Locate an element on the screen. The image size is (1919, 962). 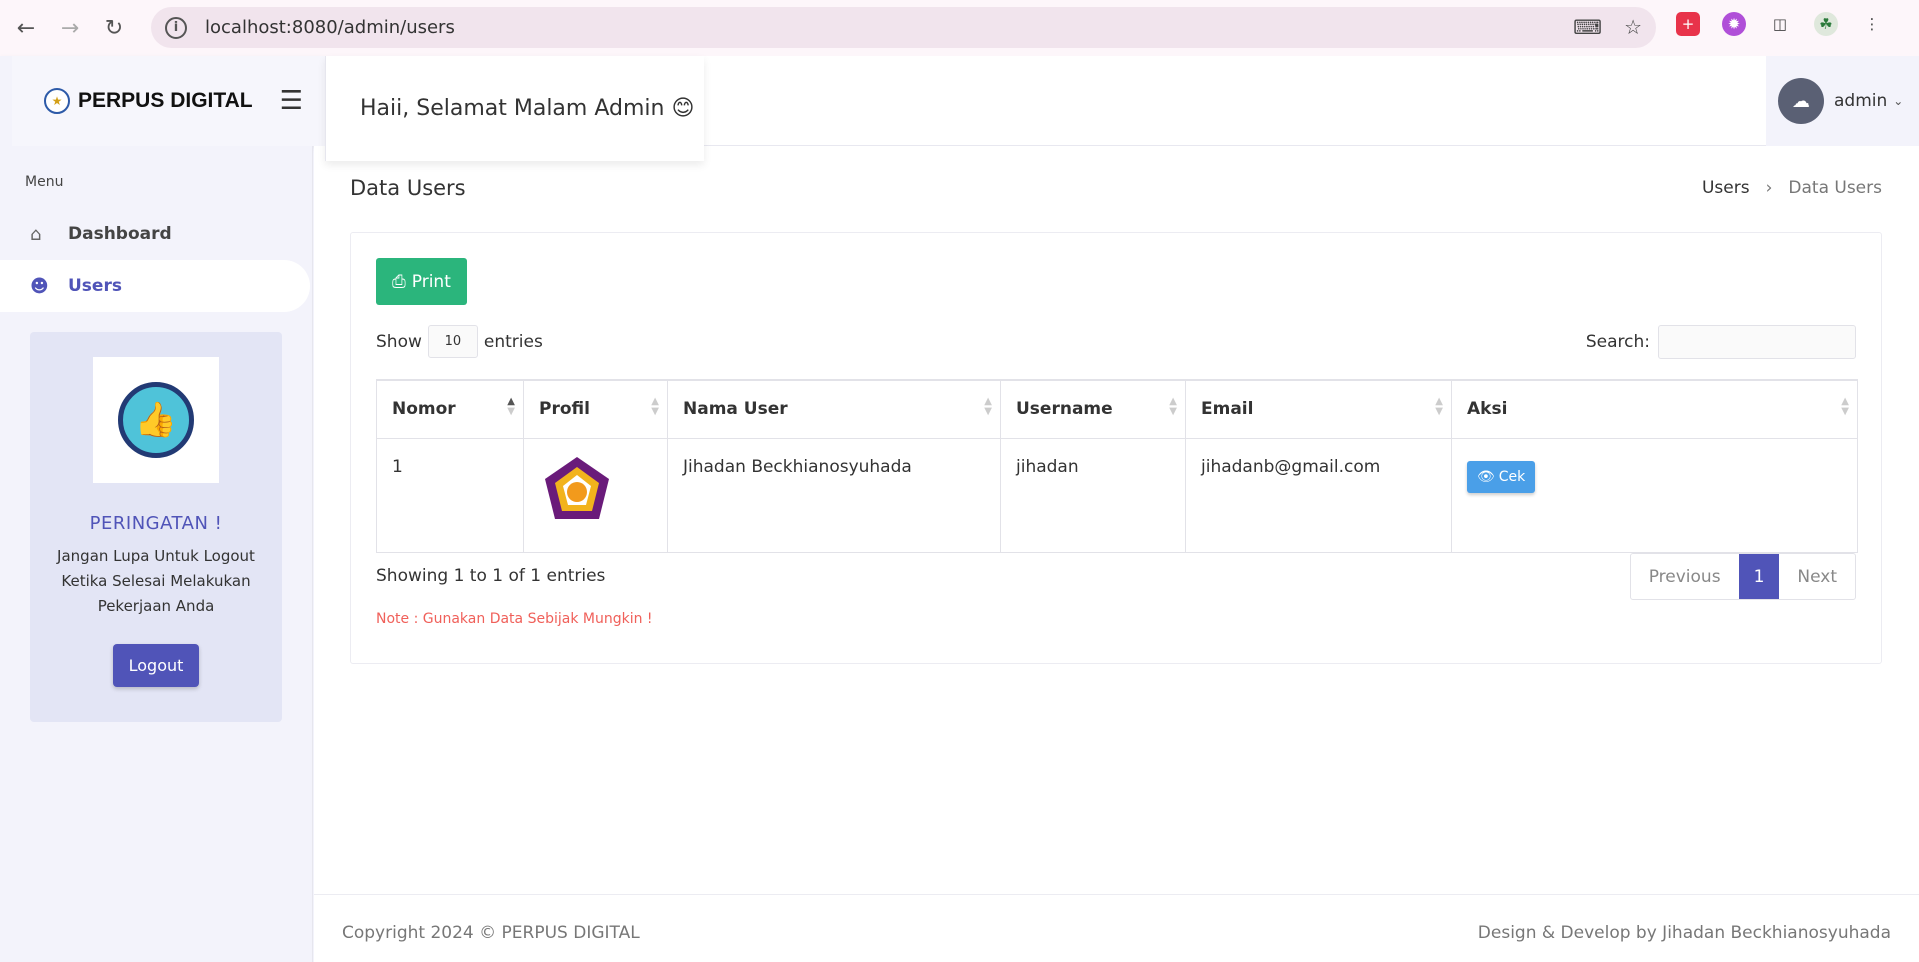
column-header-email: Email ▲ ▼ is located at coordinates (1318, 409).